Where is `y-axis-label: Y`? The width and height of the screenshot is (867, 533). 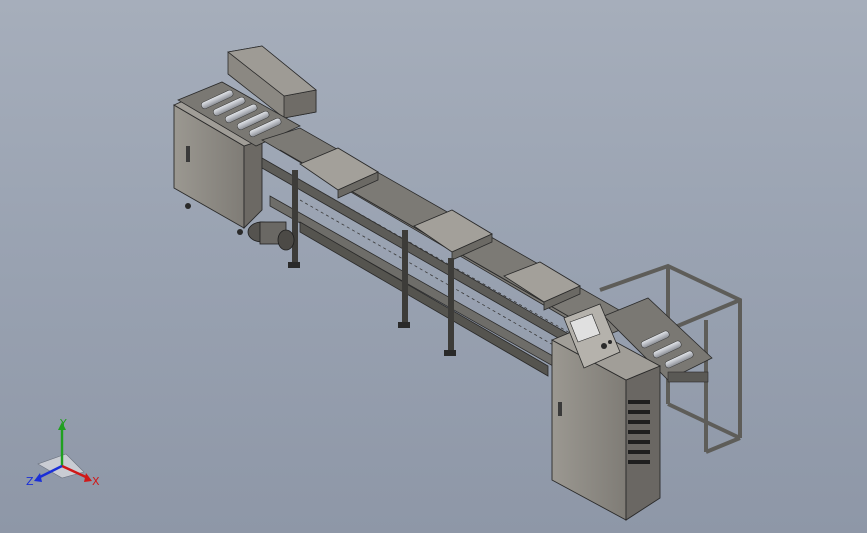
y-axis-label: Y is located at coordinates (63, 423).